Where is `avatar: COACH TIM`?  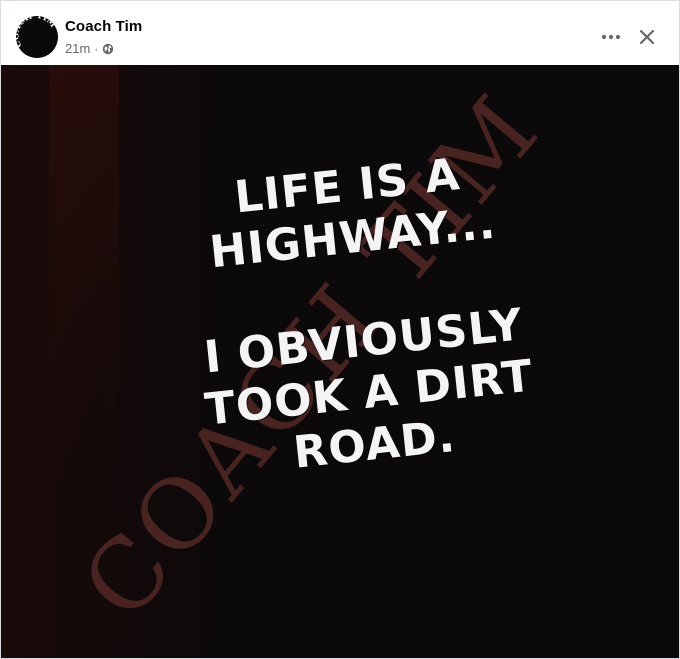 avatar: COACH TIM is located at coordinates (37, 37).